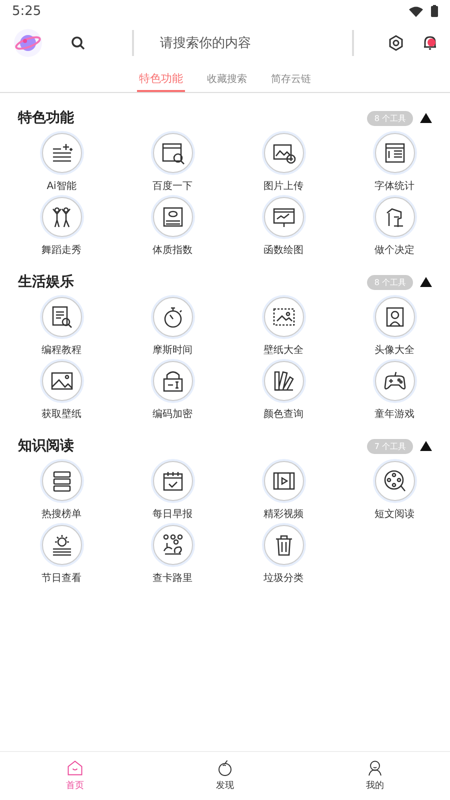 This screenshot has height=800, width=450. I want to click on battery-icon, so click(434, 11).